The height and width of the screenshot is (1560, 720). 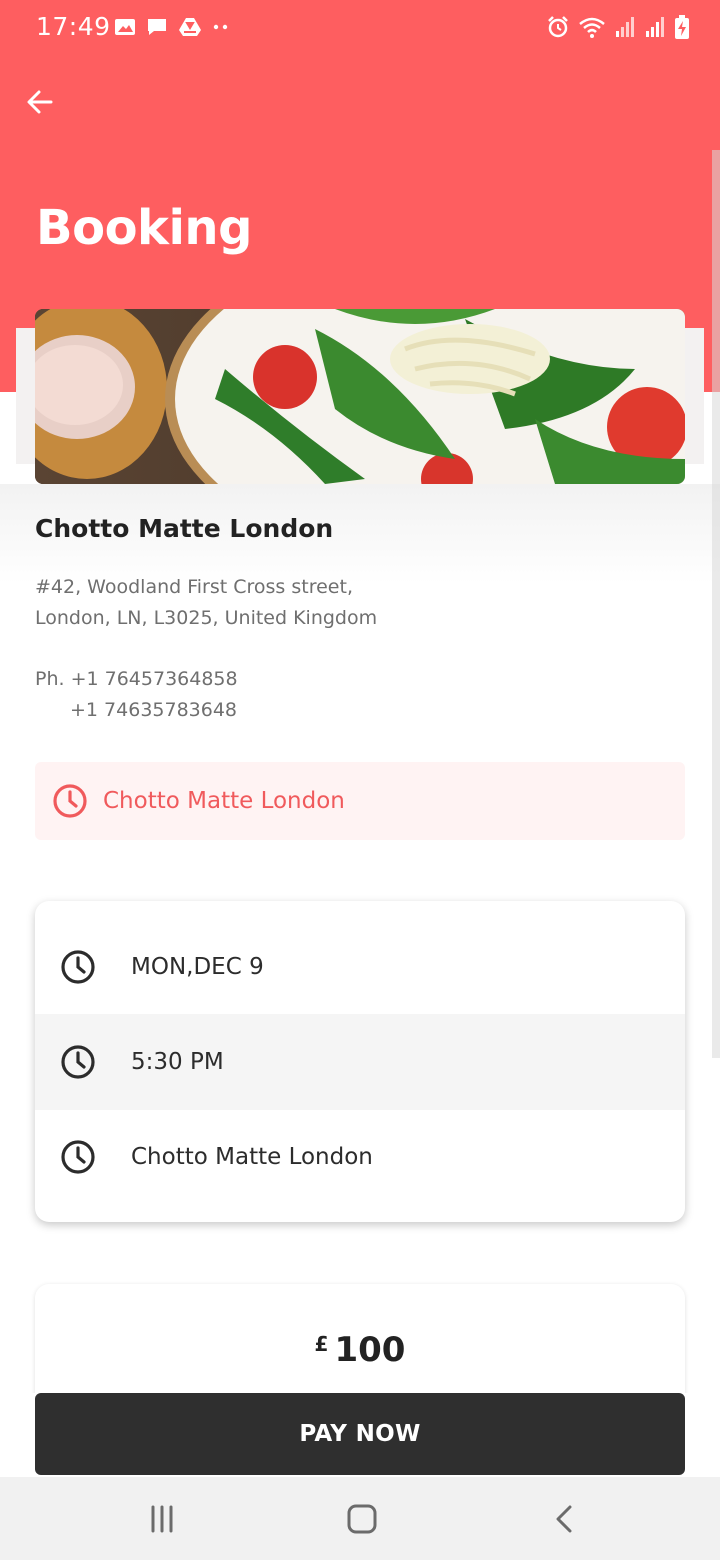 What do you see at coordinates (252, 1157) in the screenshot?
I see `location-text: Chotto Matte London` at bounding box center [252, 1157].